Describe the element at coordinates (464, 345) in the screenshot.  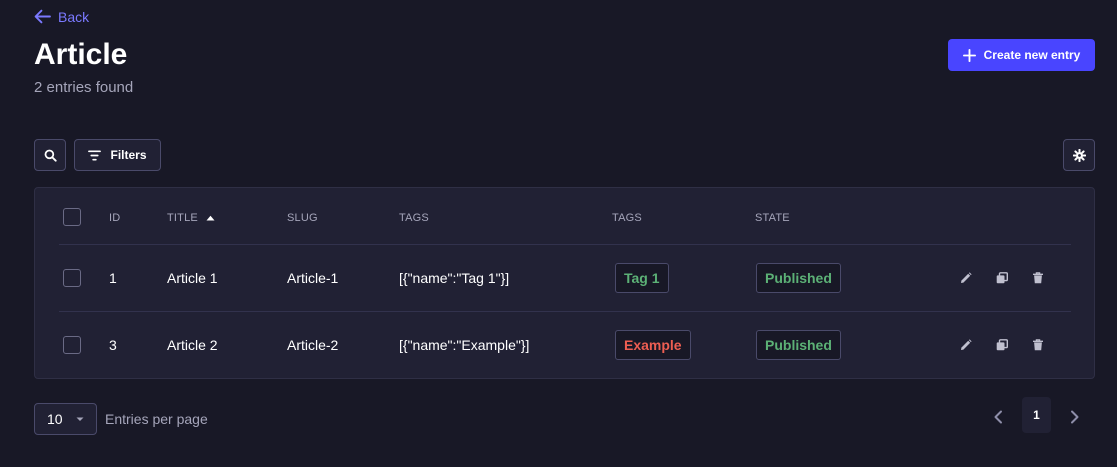
I see `row-tags-json: [{"name":"Example"}]` at that location.